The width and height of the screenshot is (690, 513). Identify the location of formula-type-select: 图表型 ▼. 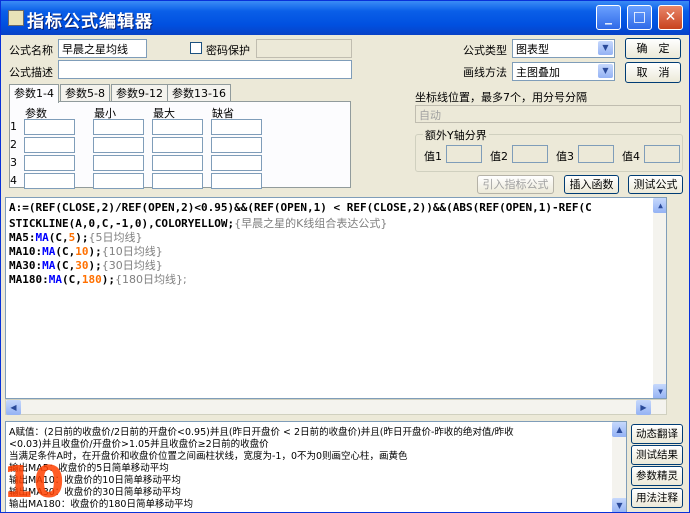
(563, 48).